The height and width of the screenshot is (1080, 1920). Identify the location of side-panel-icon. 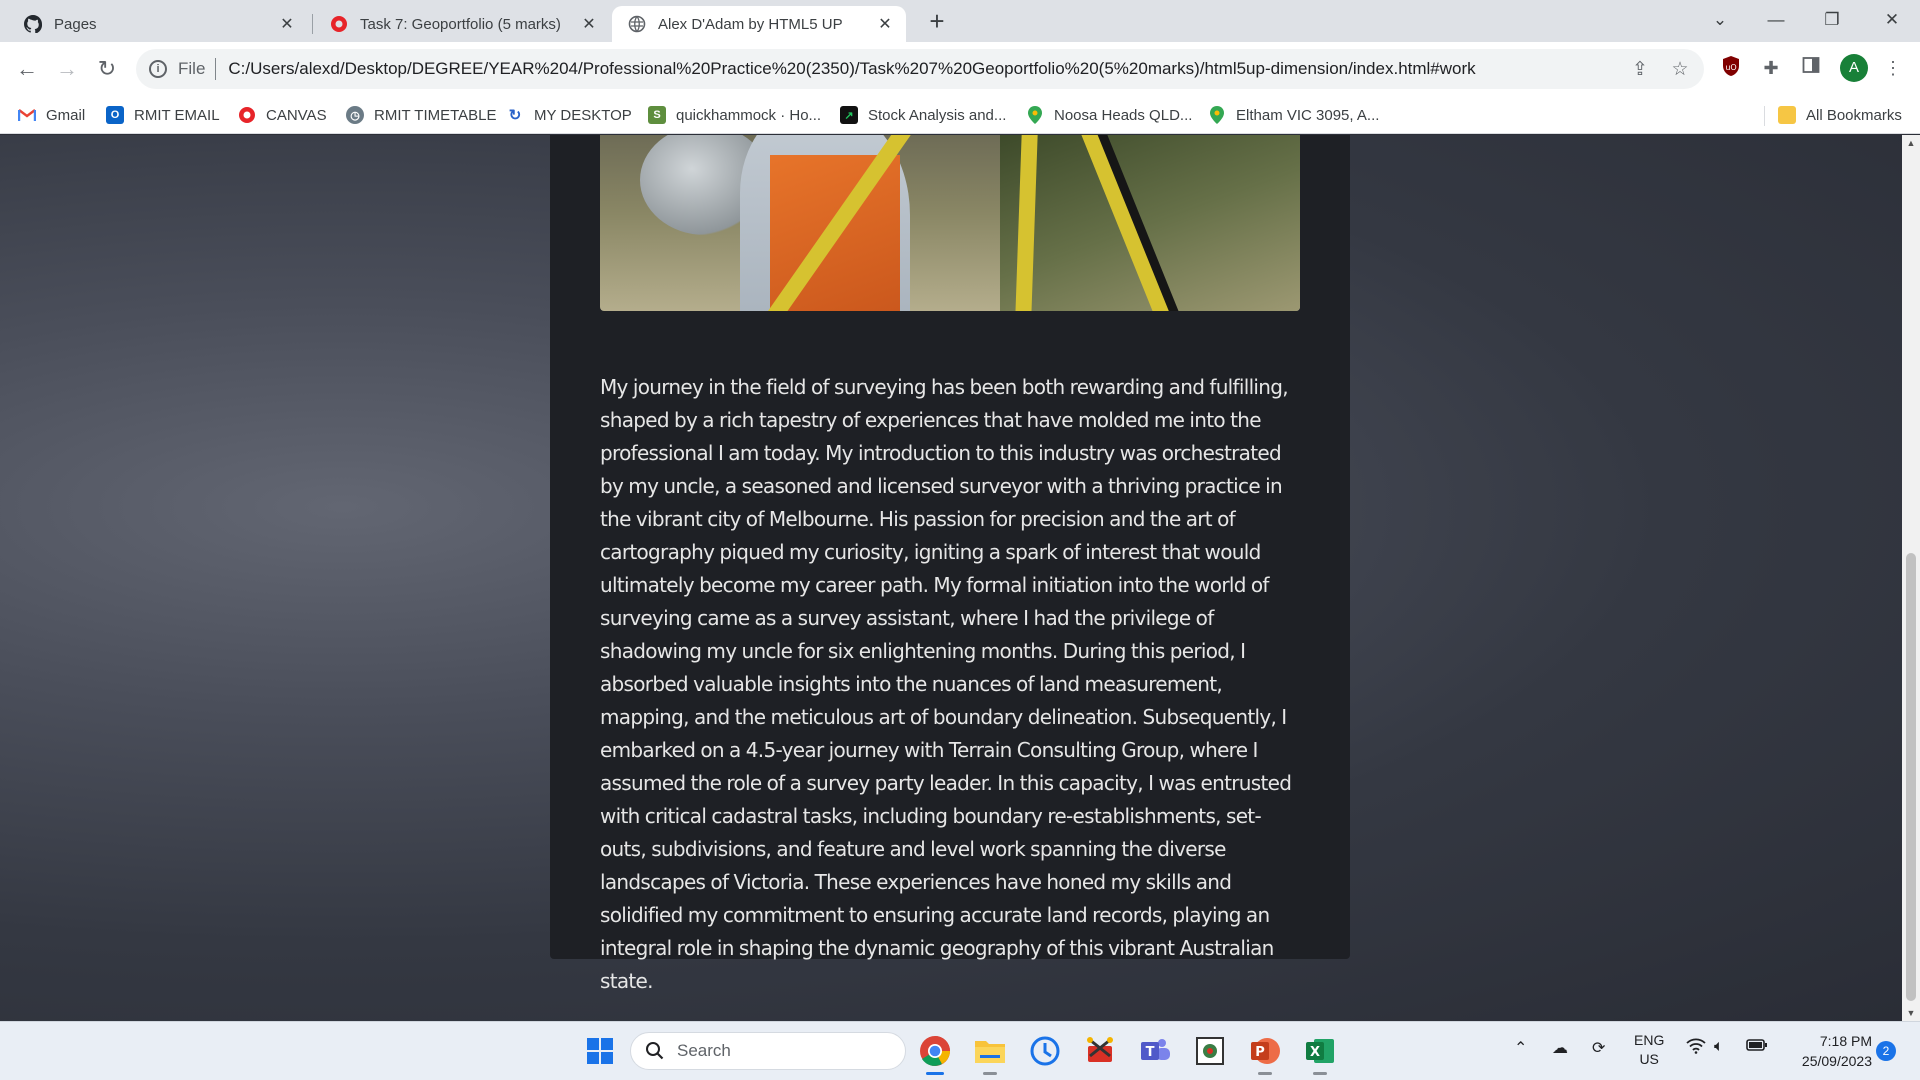
(1811, 68).